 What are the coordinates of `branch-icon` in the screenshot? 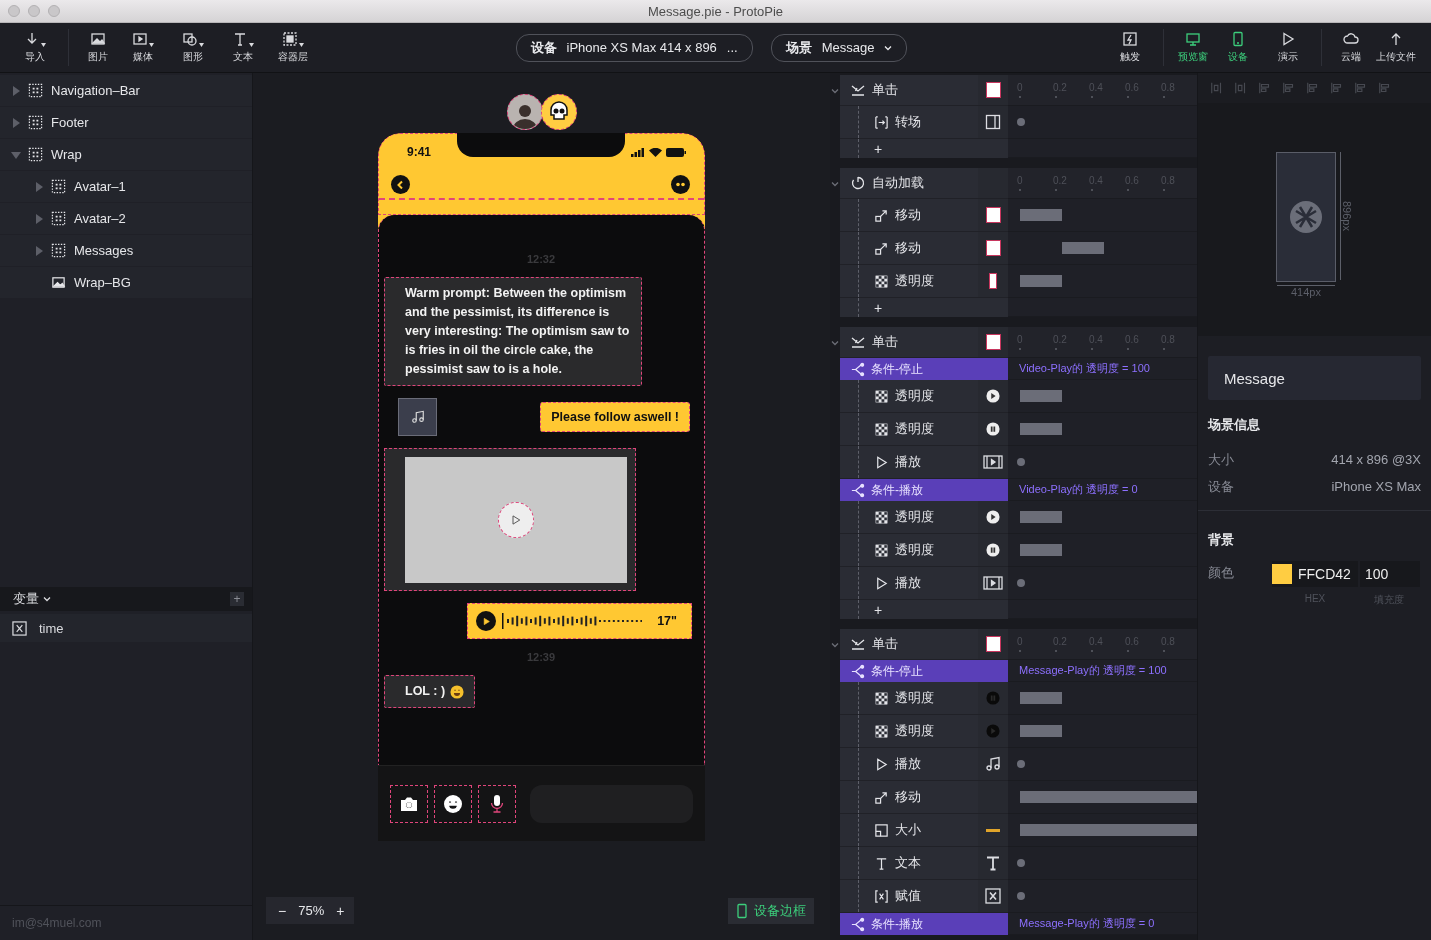 It's located at (857, 924).